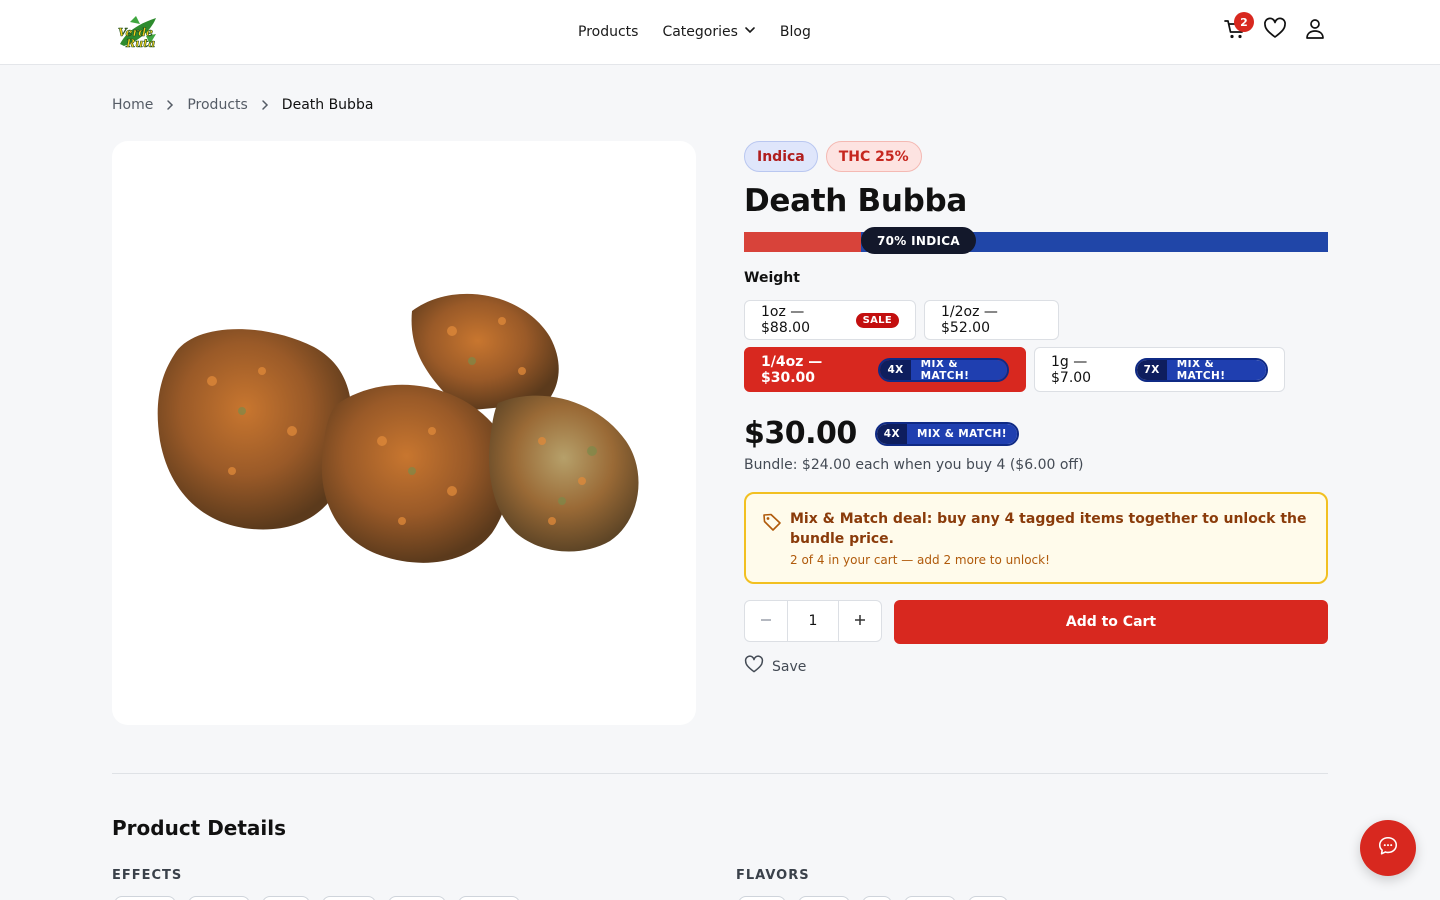 The image size is (1440, 900). I want to click on cart-button: 2, so click(1238, 30).